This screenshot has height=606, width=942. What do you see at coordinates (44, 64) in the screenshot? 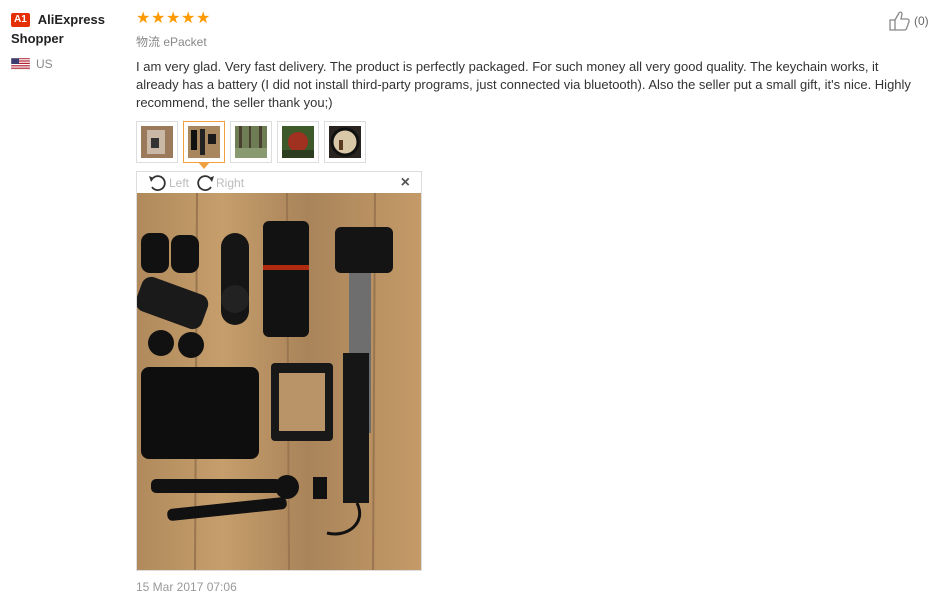
I see `country-code: US` at bounding box center [44, 64].